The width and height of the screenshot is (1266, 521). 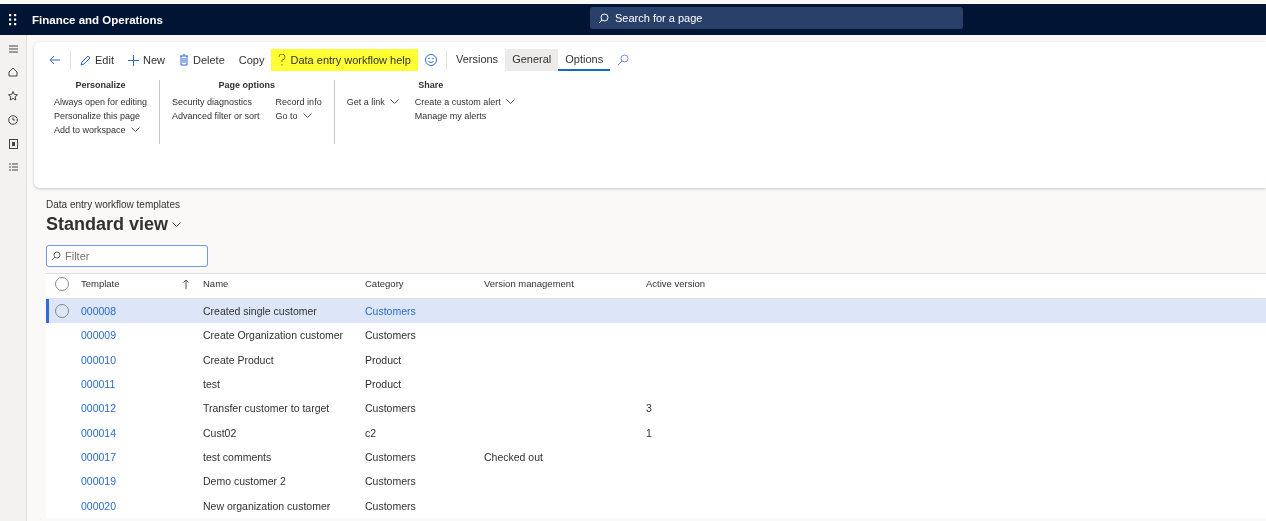 I want to click on plus-icon, so click(x=133, y=60).